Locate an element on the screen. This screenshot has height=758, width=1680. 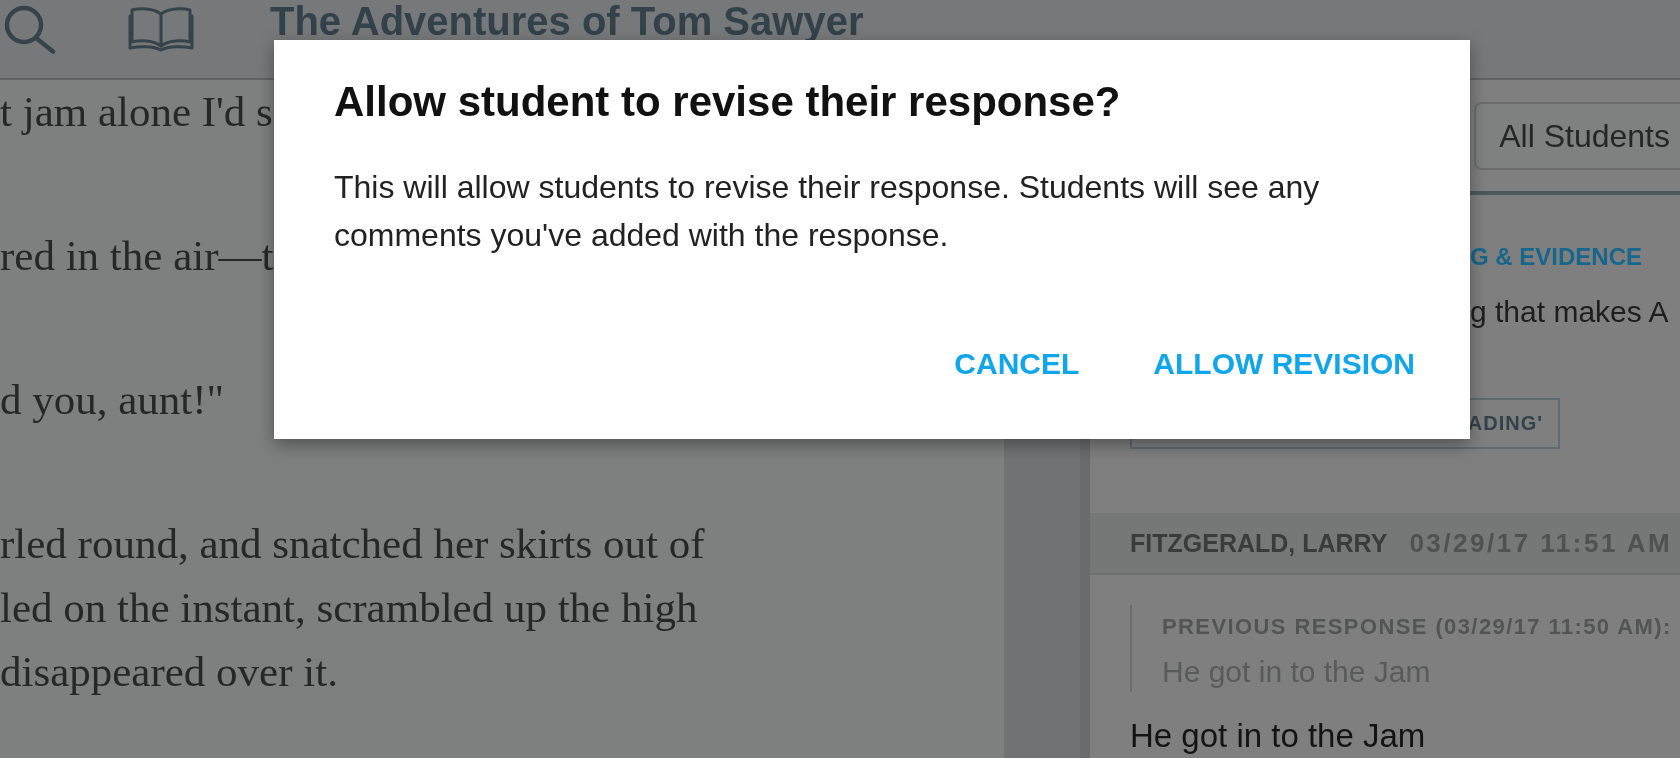
book-title: The Adventures of Tom Sawyer is located at coordinates (567, 21).